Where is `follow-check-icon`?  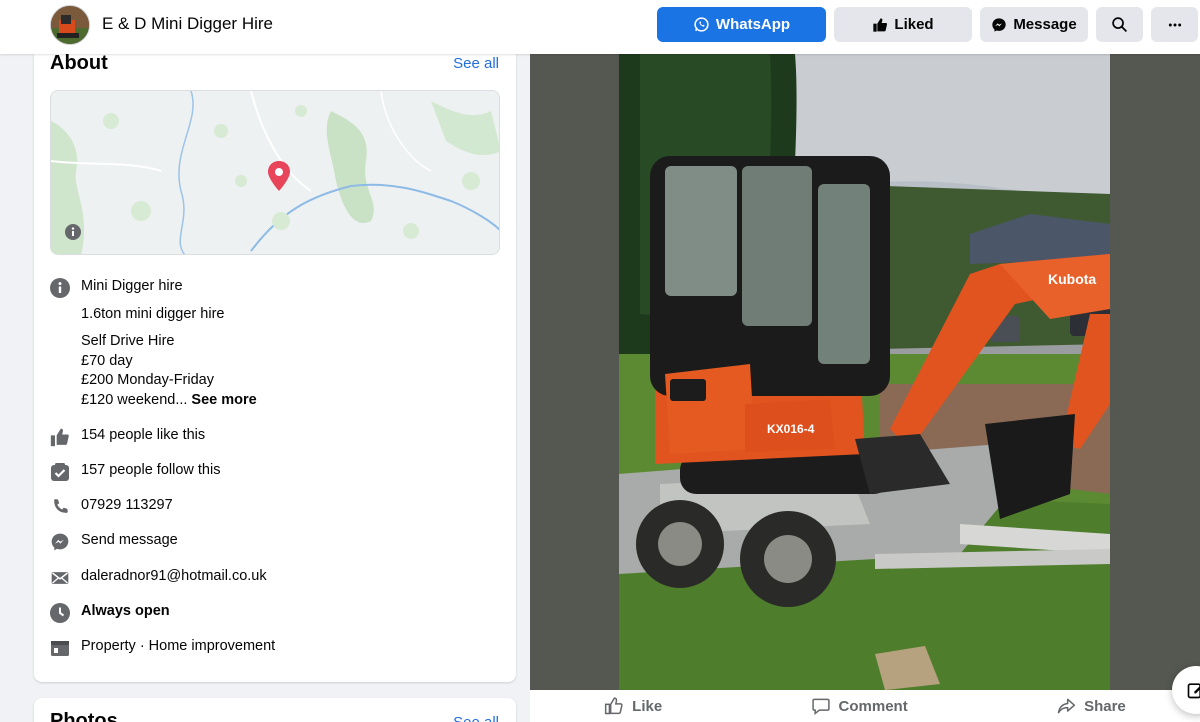 follow-check-icon is located at coordinates (60, 472).